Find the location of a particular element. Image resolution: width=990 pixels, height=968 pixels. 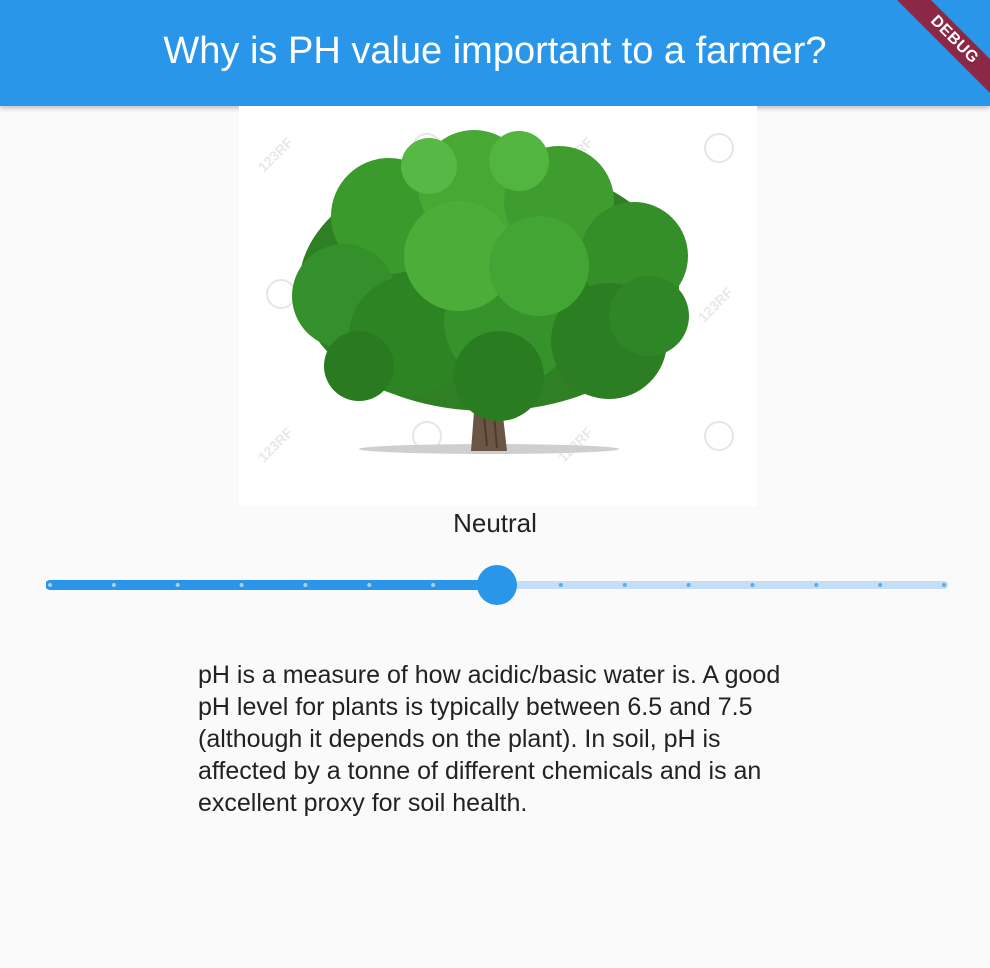

ph-level-label: Neutral is located at coordinates (495, 523).